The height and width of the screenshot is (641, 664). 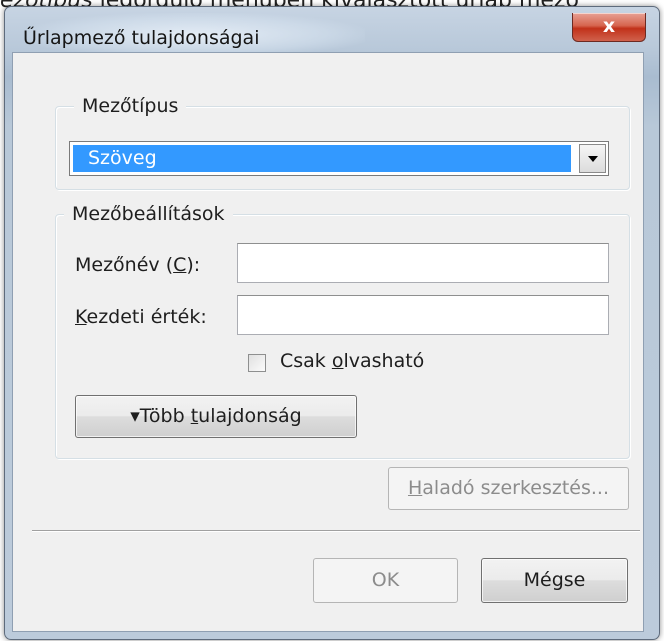 I want to click on readonly-checkbox, so click(x=257, y=363).